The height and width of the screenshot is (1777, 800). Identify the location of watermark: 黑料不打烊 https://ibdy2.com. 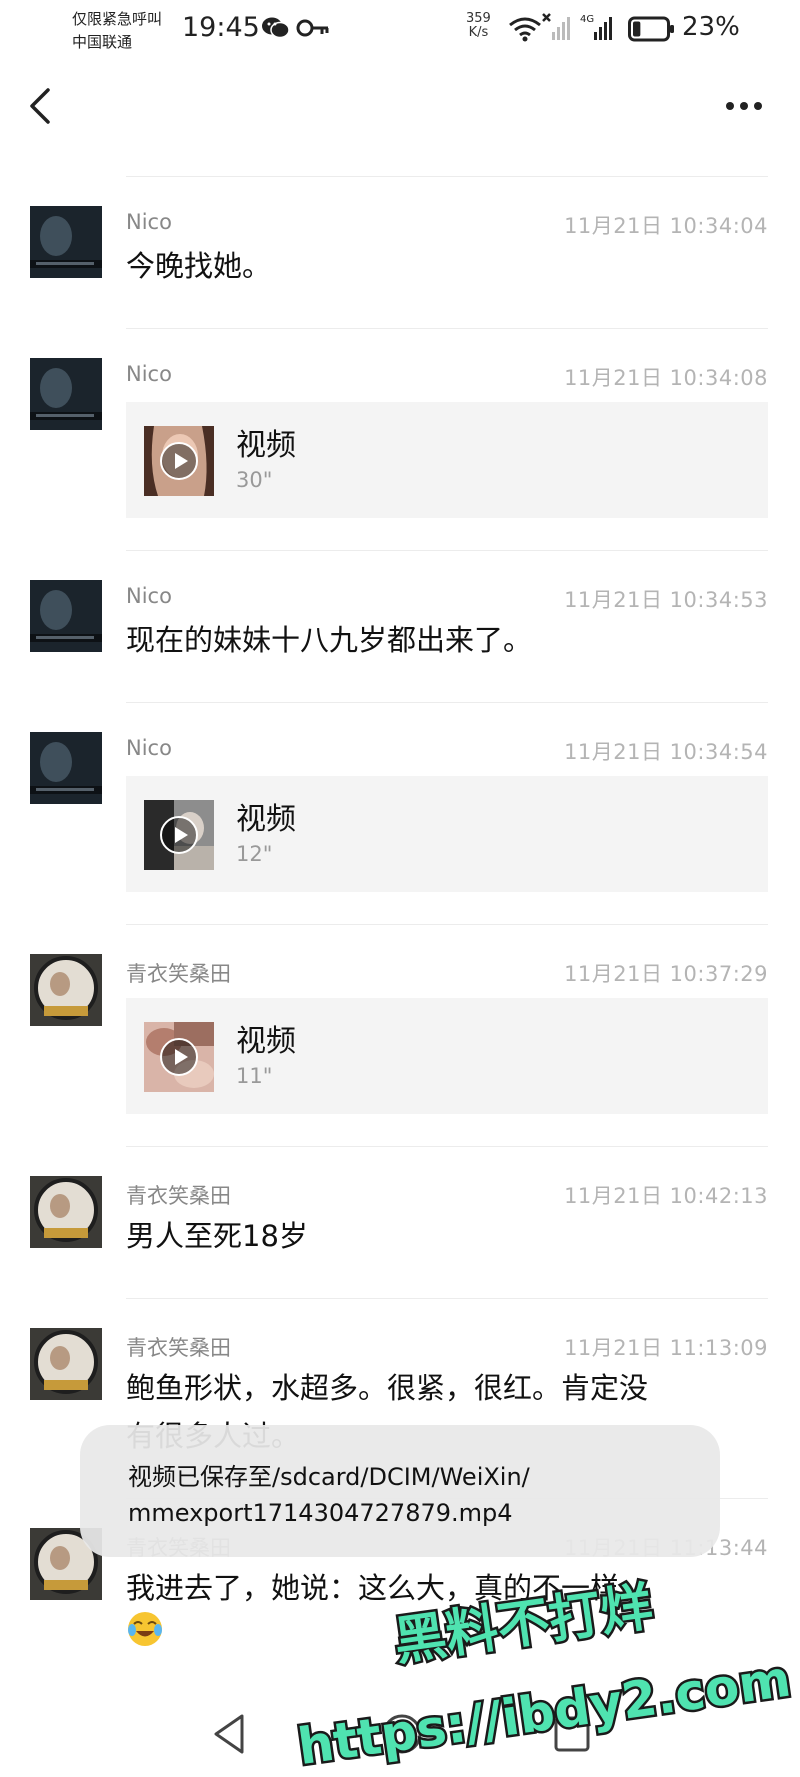
(544, 1672).